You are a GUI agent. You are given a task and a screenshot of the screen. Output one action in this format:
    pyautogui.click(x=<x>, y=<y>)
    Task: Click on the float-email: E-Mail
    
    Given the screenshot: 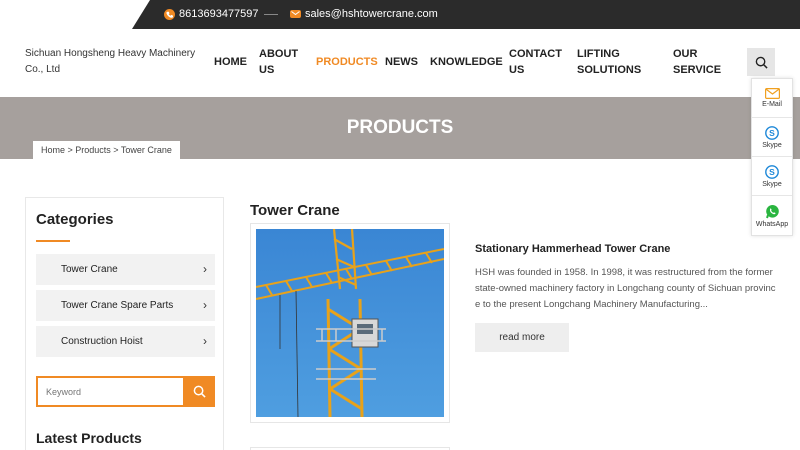 What is the action you would take?
    pyautogui.click(x=772, y=98)
    